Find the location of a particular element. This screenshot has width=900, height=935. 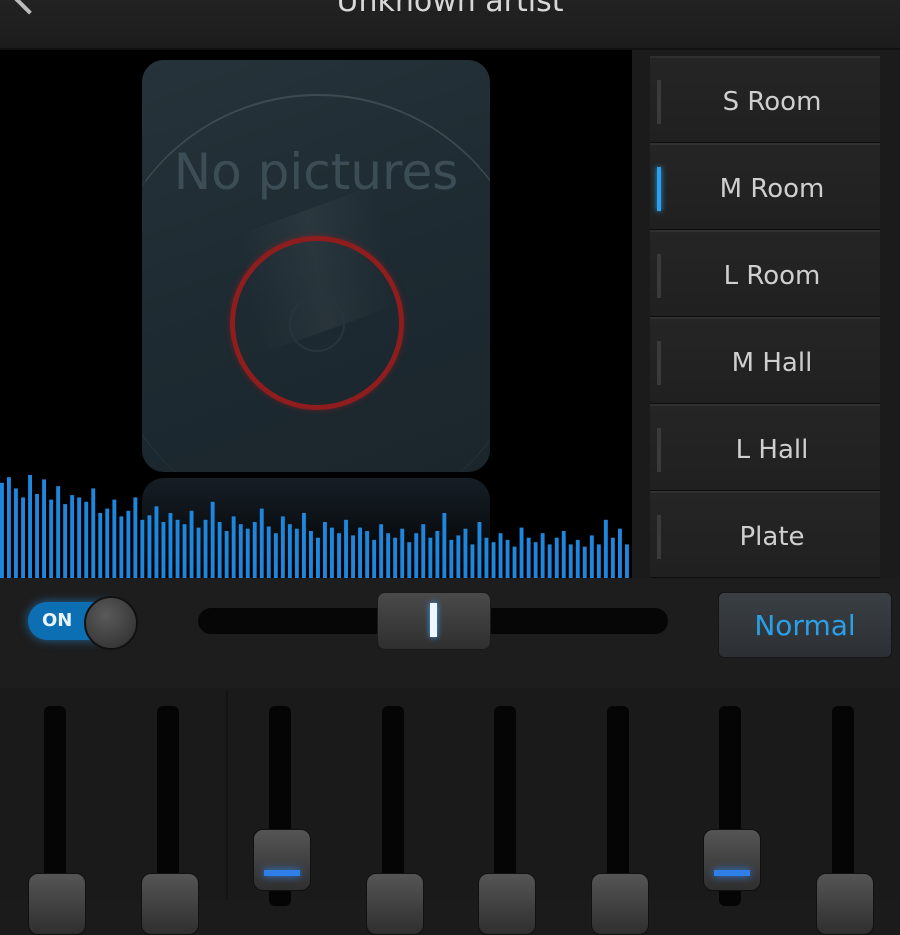

effect-toggle: ON is located at coordinates (83, 623).